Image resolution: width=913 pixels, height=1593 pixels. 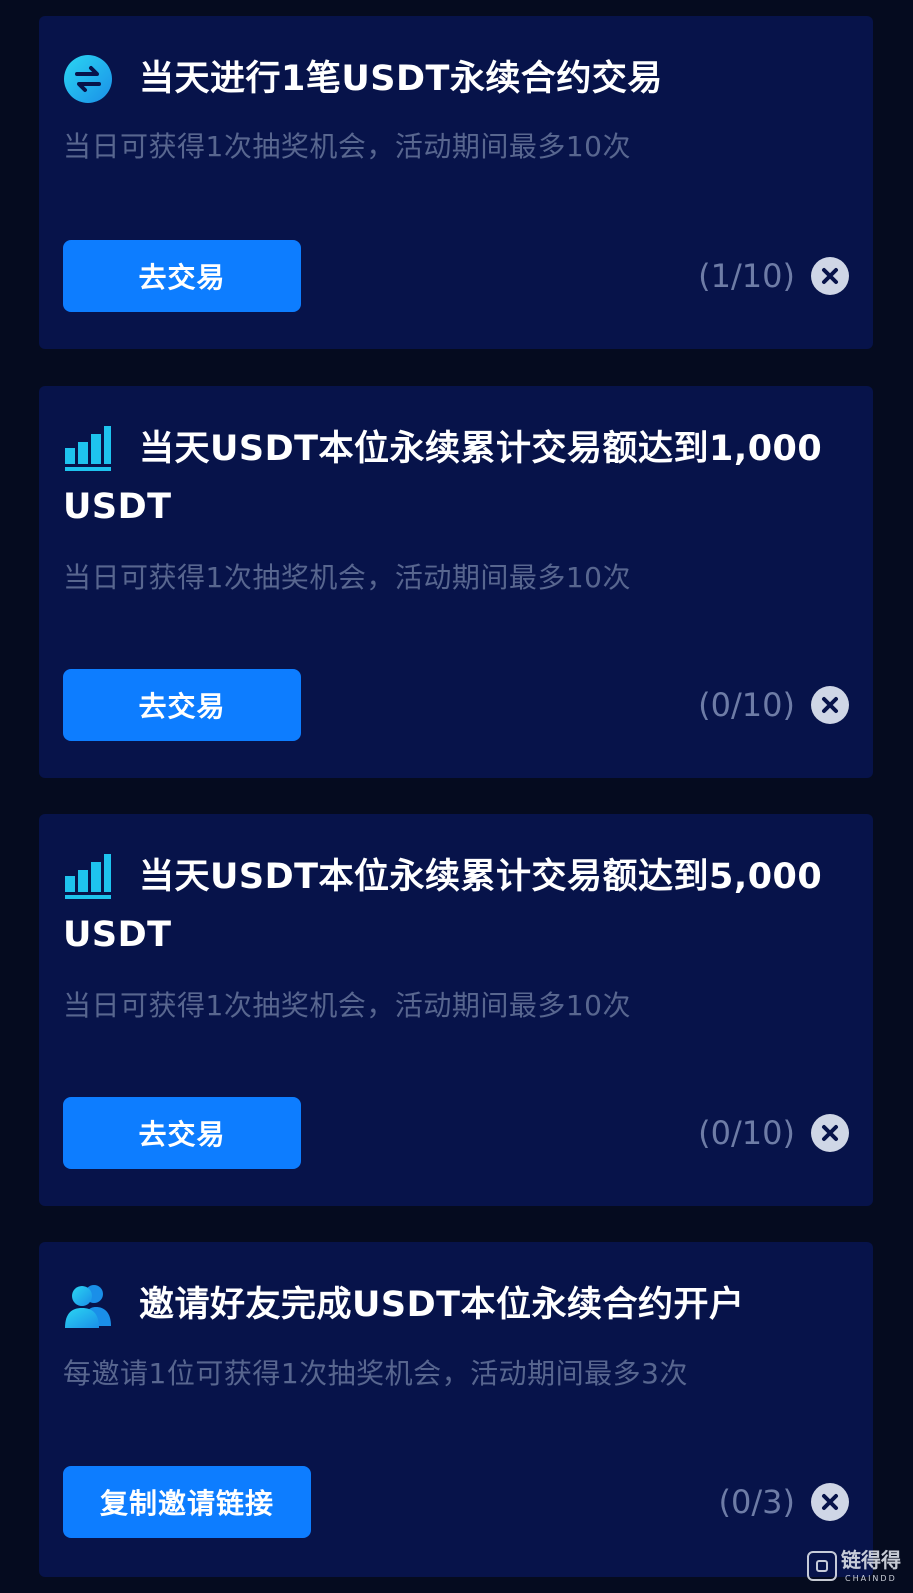 What do you see at coordinates (871, 1560) in the screenshot?
I see `watermark-text: 链得得` at bounding box center [871, 1560].